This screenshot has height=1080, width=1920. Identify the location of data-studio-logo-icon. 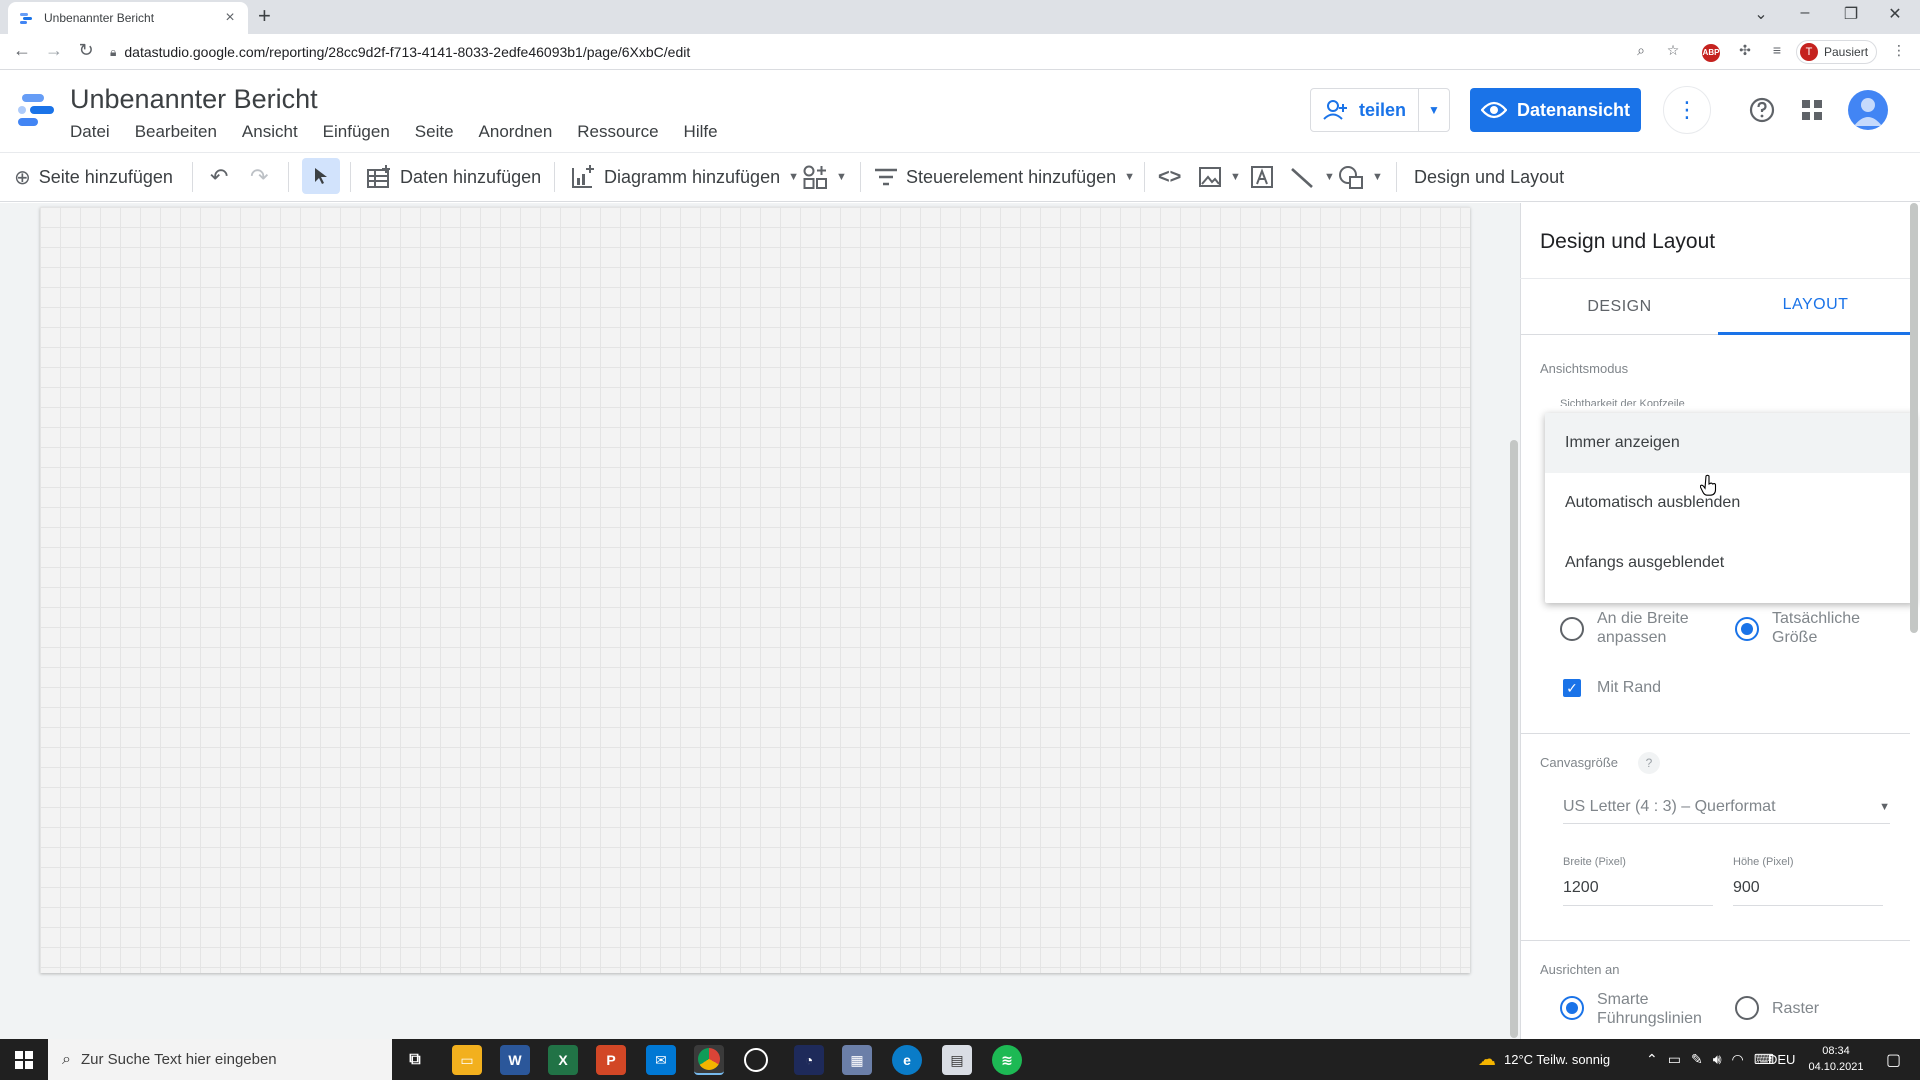
(36, 110).